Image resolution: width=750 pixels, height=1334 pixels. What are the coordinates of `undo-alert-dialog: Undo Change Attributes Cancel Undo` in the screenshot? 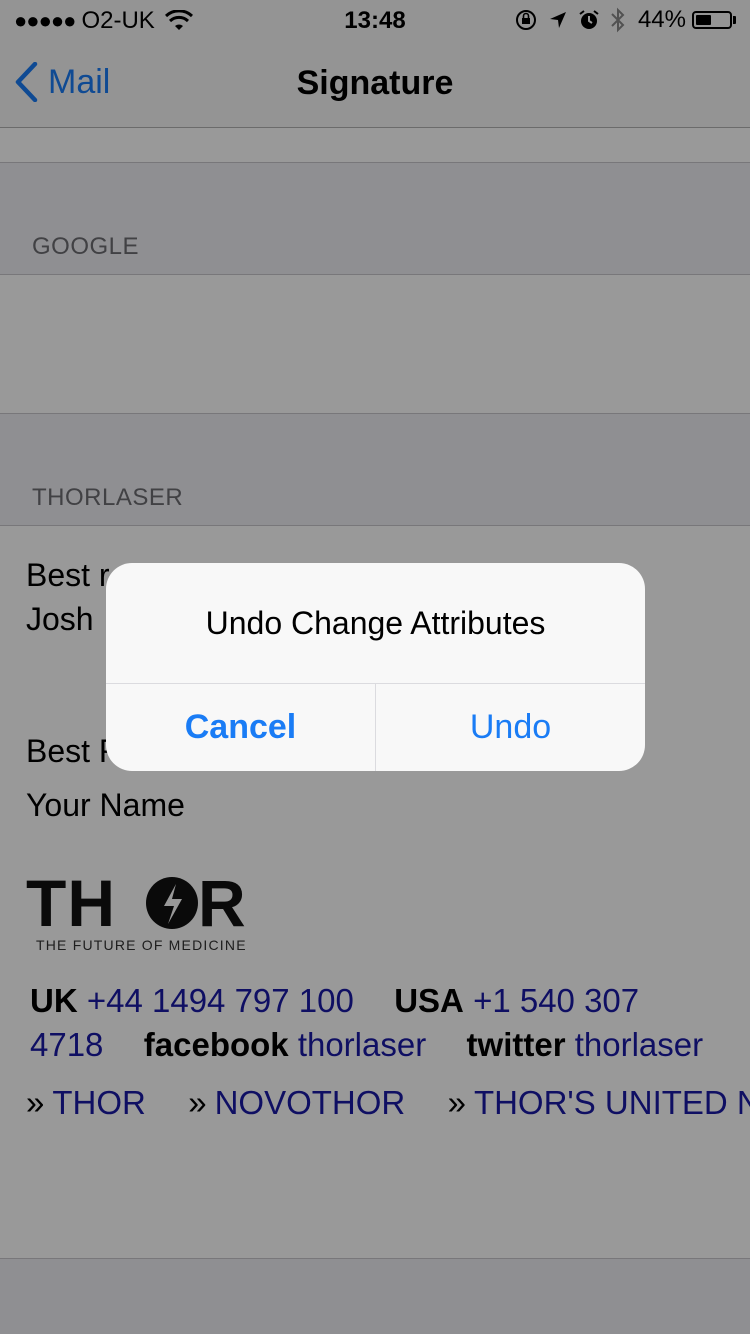 It's located at (375, 667).